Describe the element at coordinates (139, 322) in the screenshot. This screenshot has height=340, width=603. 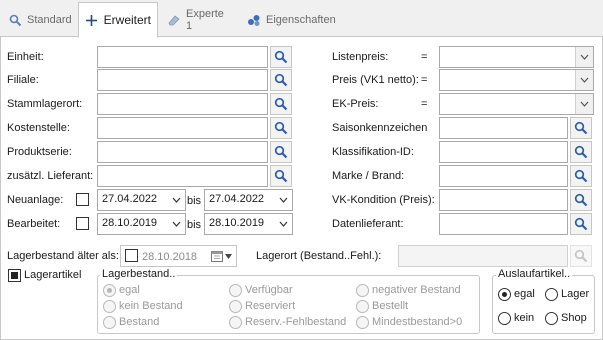
I see `radio-label: Bestand` at that location.